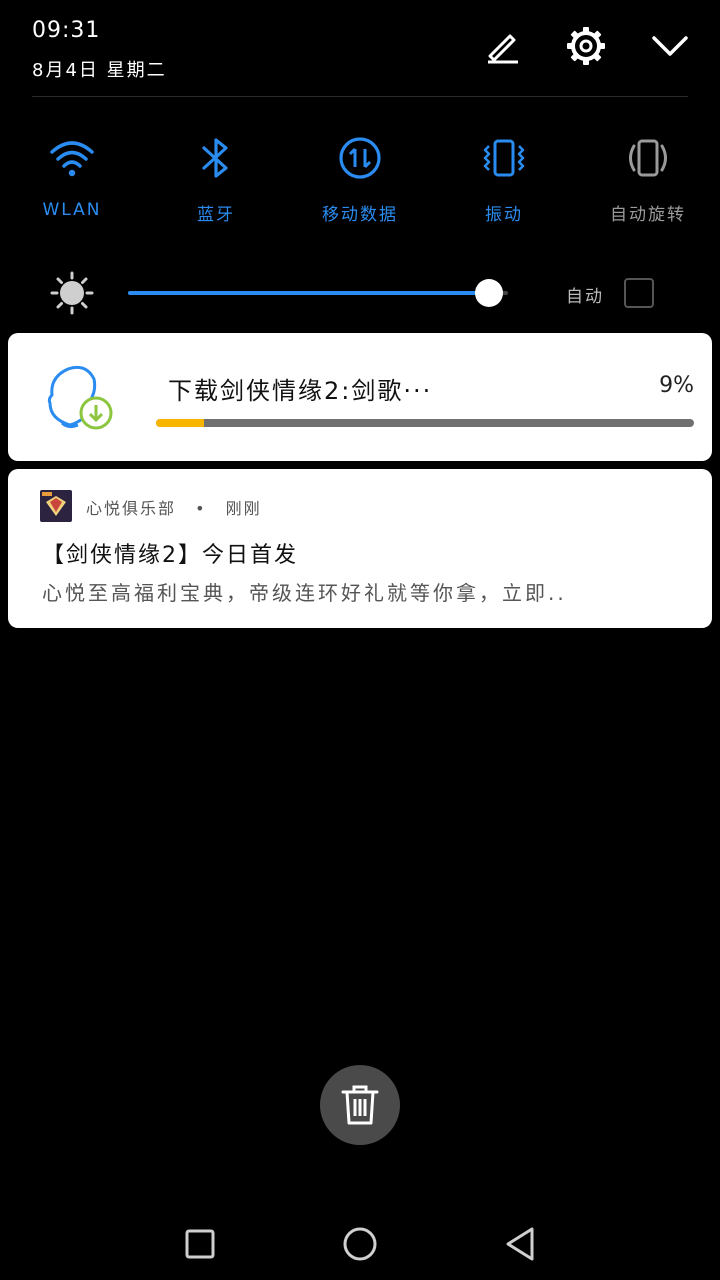 The image size is (720, 1280). What do you see at coordinates (489, 293) in the screenshot?
I see `brightness-slider-knob` at bounding box center [489, 293].